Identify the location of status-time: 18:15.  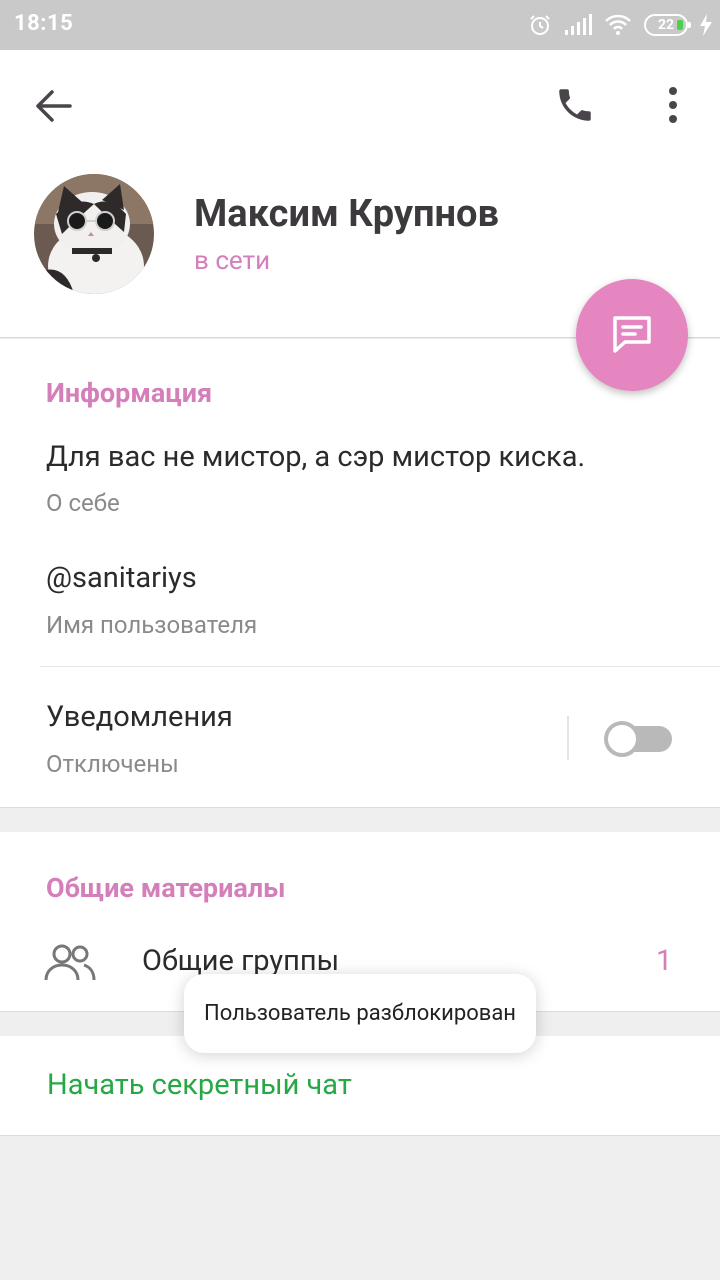
(44, 23).